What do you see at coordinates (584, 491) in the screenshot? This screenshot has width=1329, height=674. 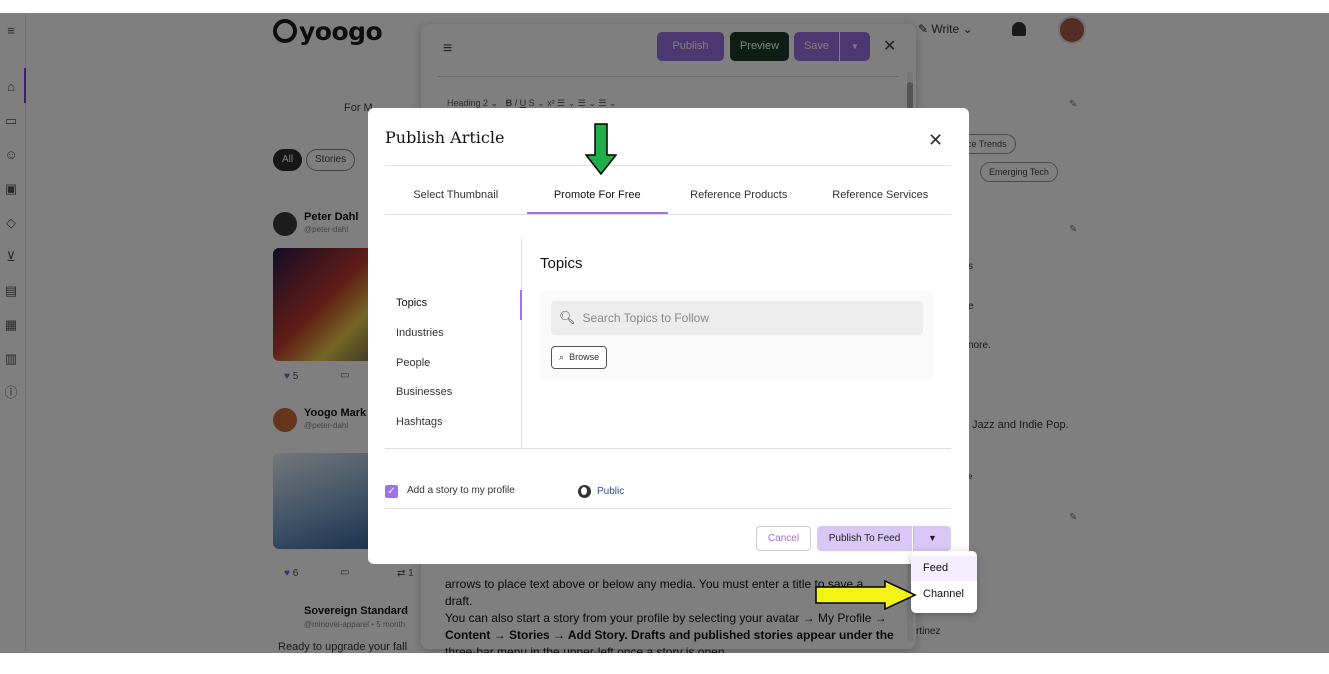 I see `globe-icon` at bounding box center [584, 491].